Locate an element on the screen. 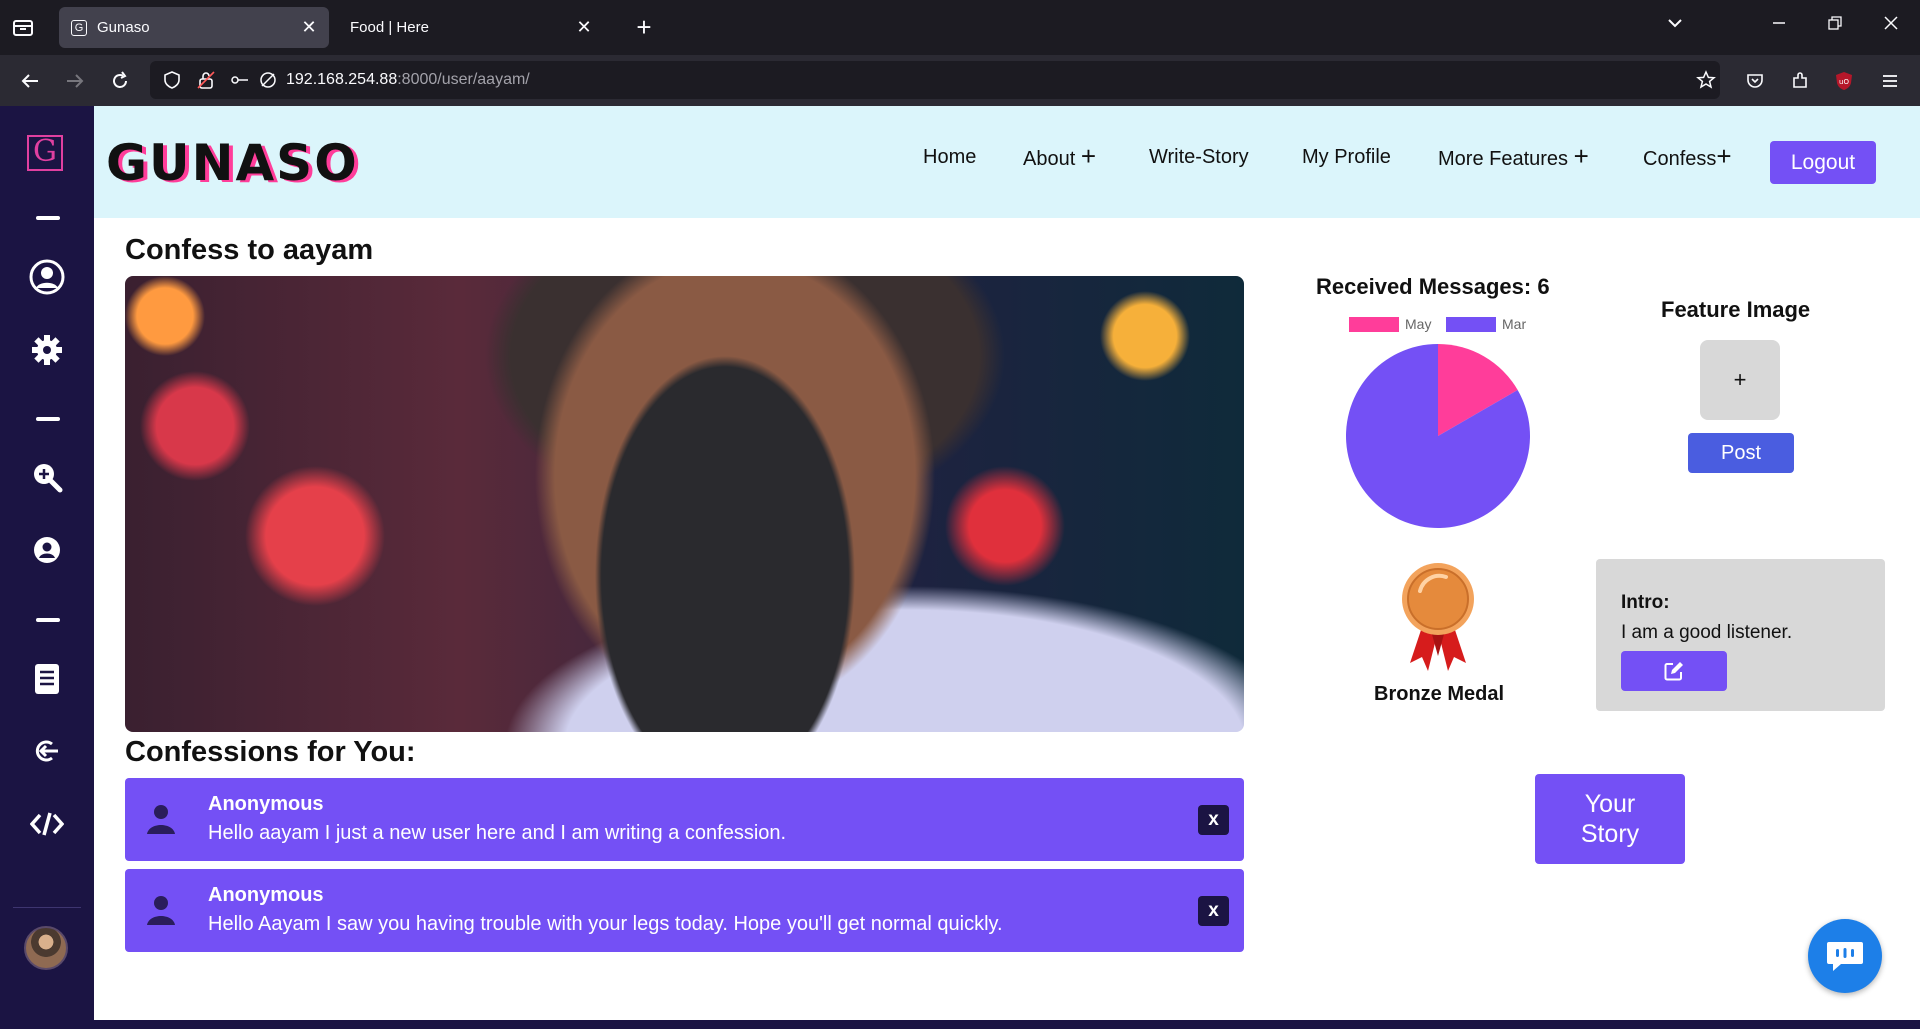 Image resolution: width=1920 pixels, height=1029 pixels. back-icon is located at coordinates (30, 81).